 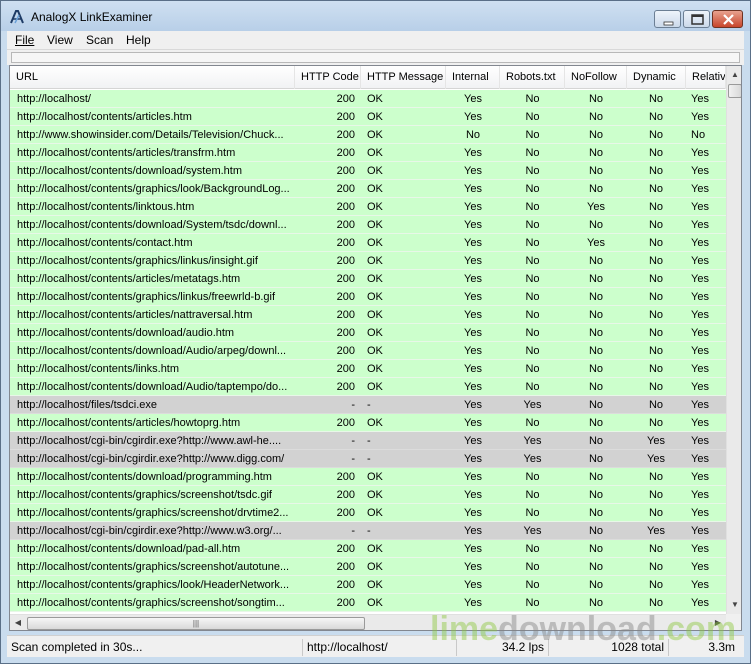 I want to click on menu-scan: Scan, so click(x=99, y=40).